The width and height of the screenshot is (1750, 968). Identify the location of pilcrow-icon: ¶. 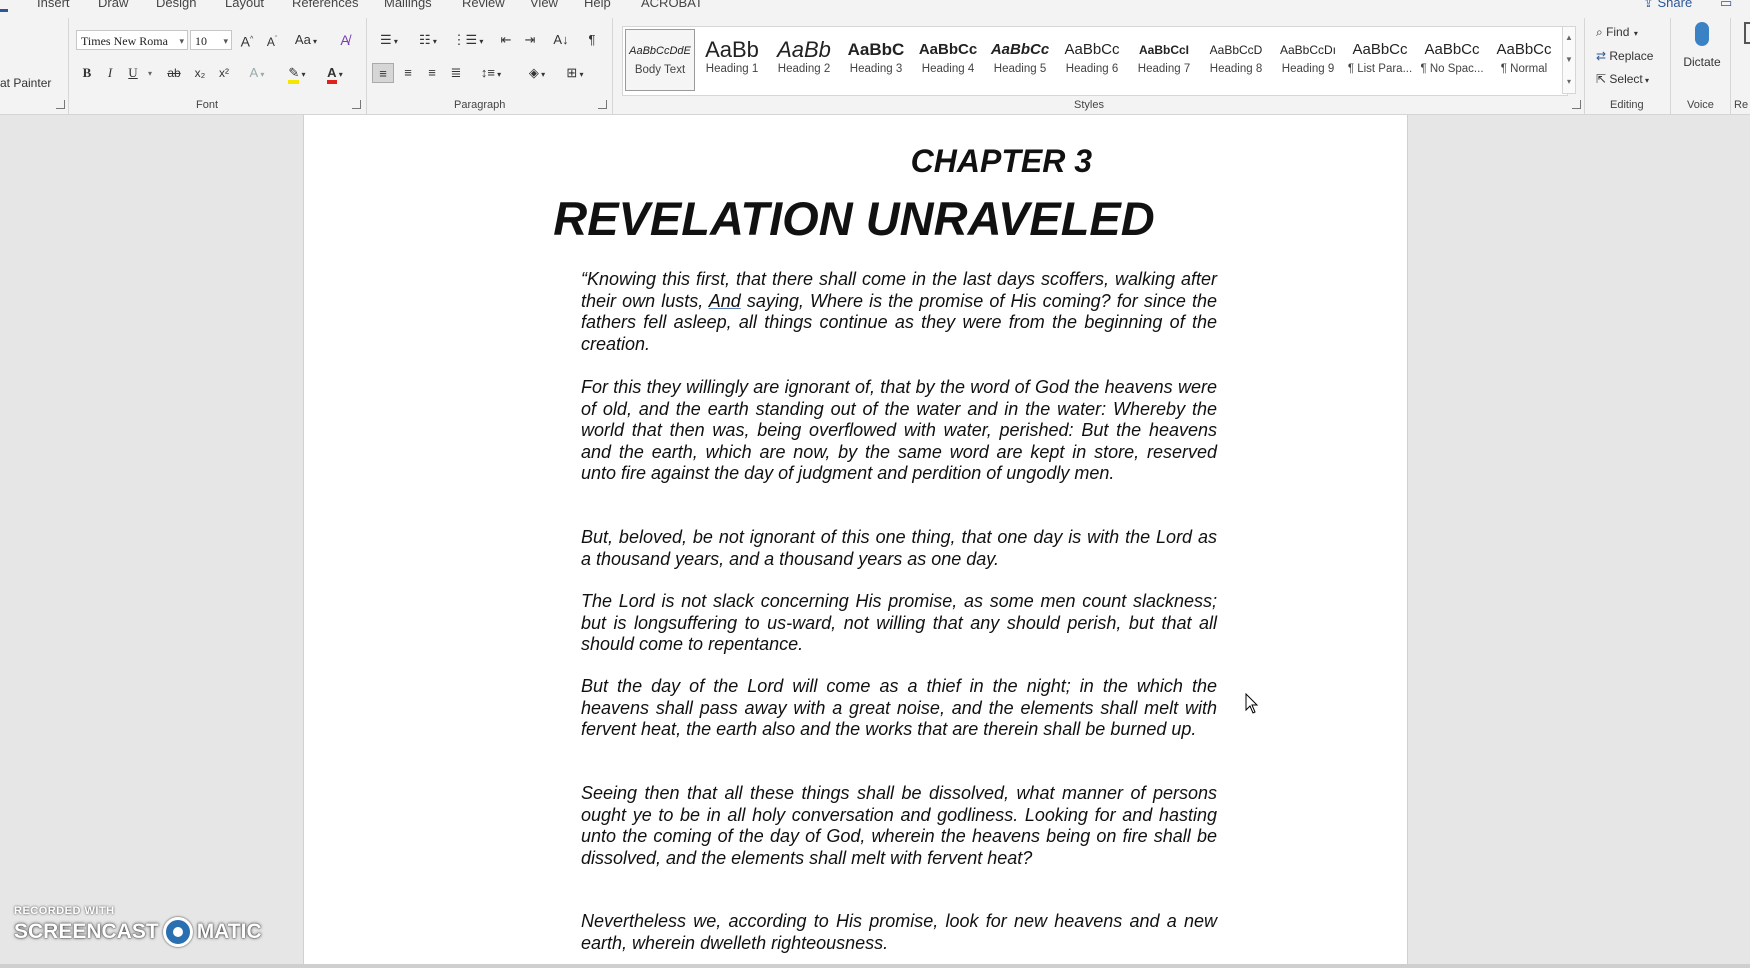
(592, 39).